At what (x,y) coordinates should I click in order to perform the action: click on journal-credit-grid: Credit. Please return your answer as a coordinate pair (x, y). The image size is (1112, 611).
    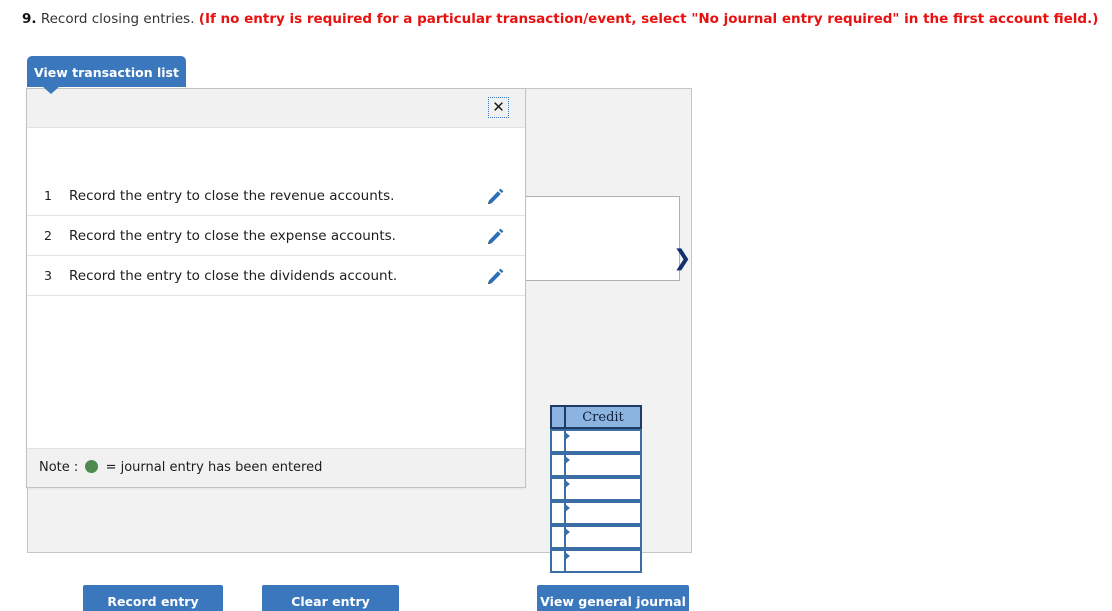
    Looking at the image, I should click on (596, 489).